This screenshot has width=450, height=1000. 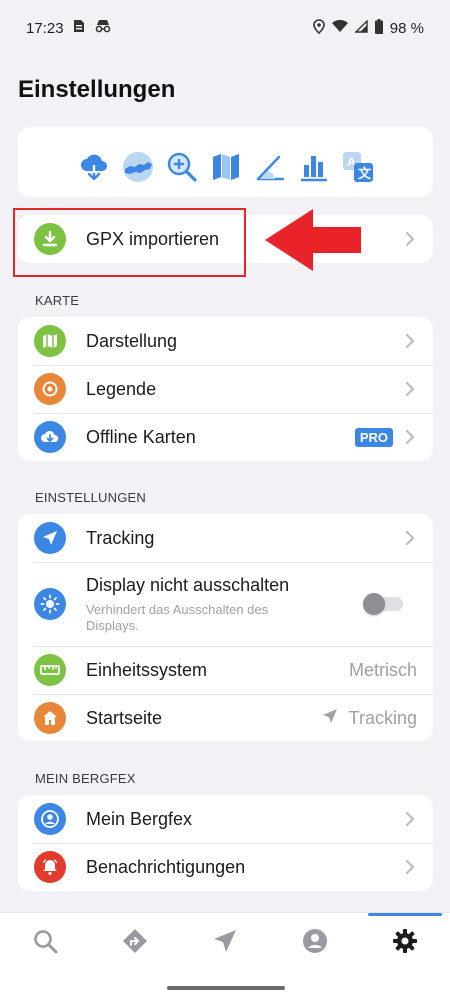 I want to click on row-mein-bergfex: Mein Bergfex, so click(x=225, y=819).